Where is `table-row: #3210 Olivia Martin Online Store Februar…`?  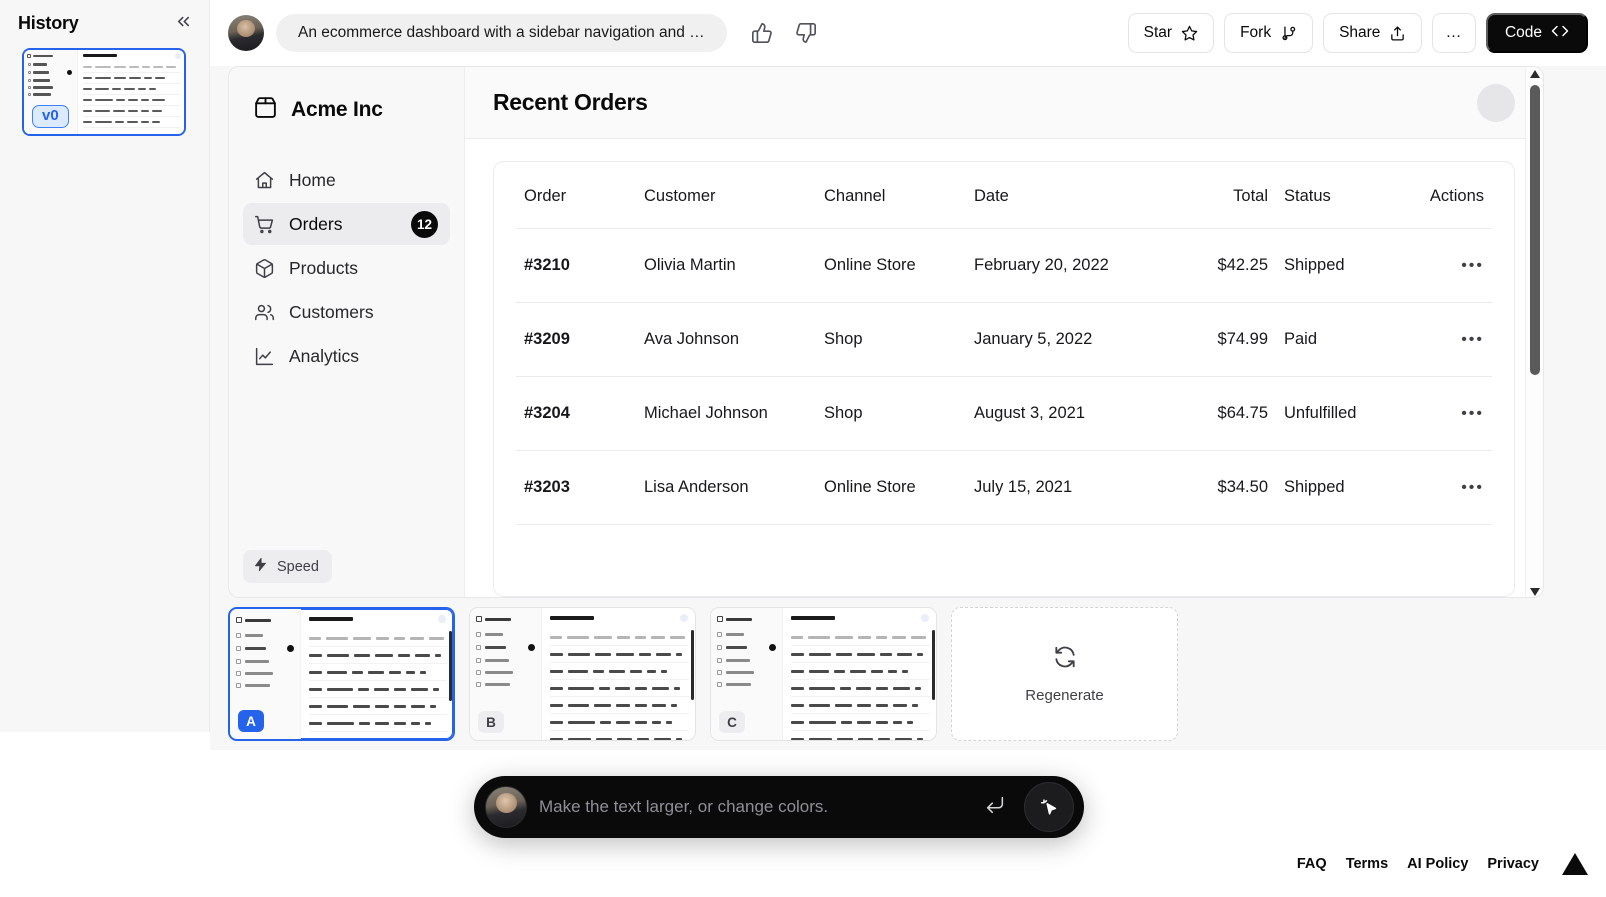
table-row: #3210 Olivia Martin Online Store Februar… is located at coordinates (1004, 265).